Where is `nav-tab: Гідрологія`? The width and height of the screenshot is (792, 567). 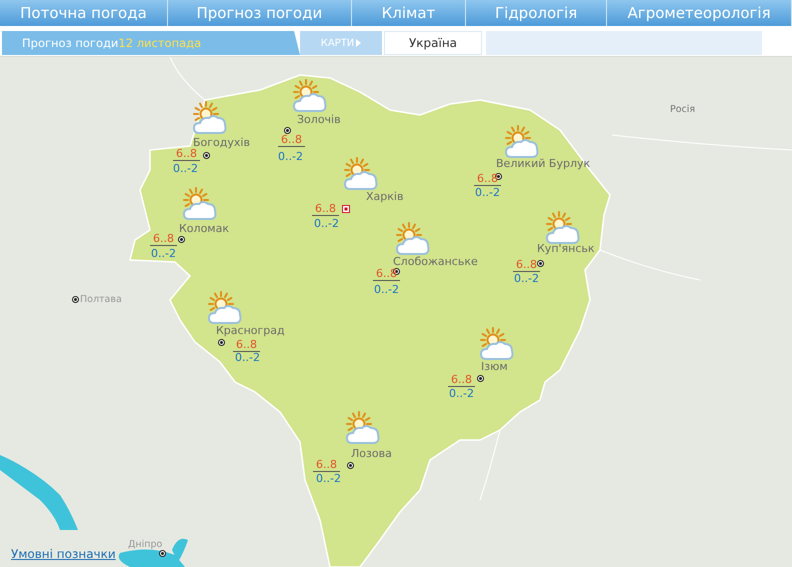
nav-tab: Гідрологія is located at coordinates (537, 13).